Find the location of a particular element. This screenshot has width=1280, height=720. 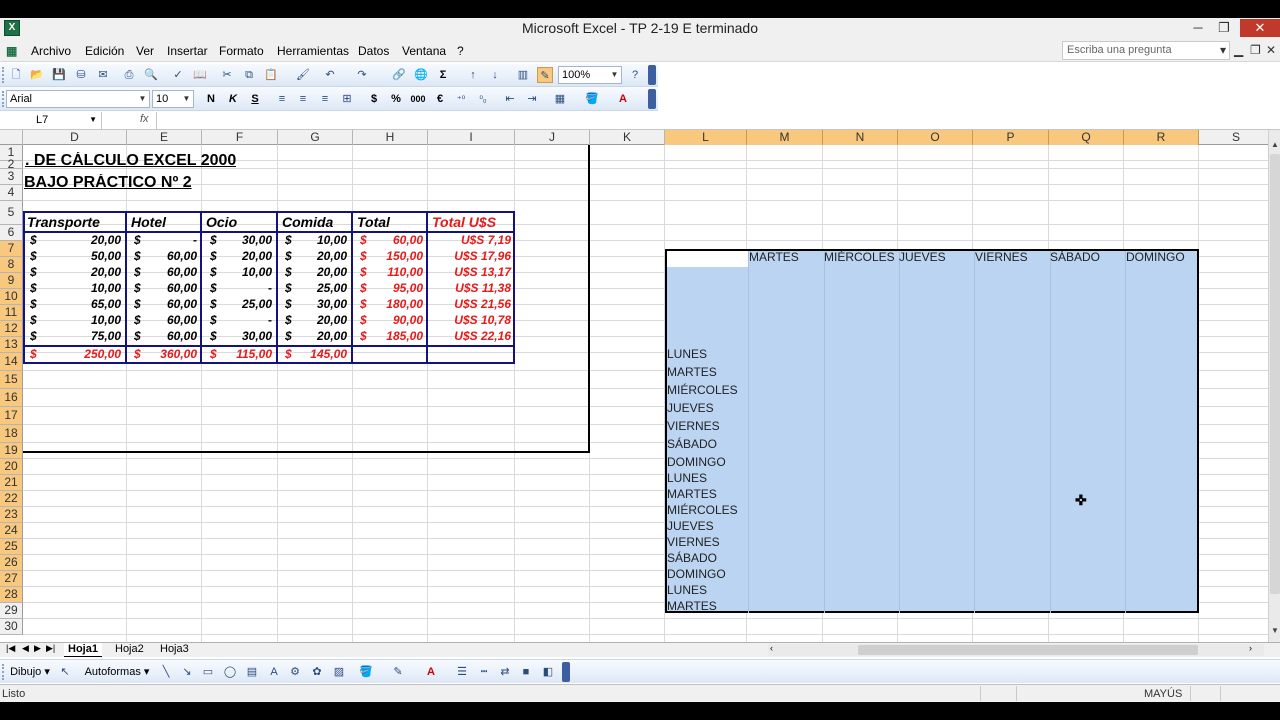

row-header: 22 is located at coordinates (11, 499).